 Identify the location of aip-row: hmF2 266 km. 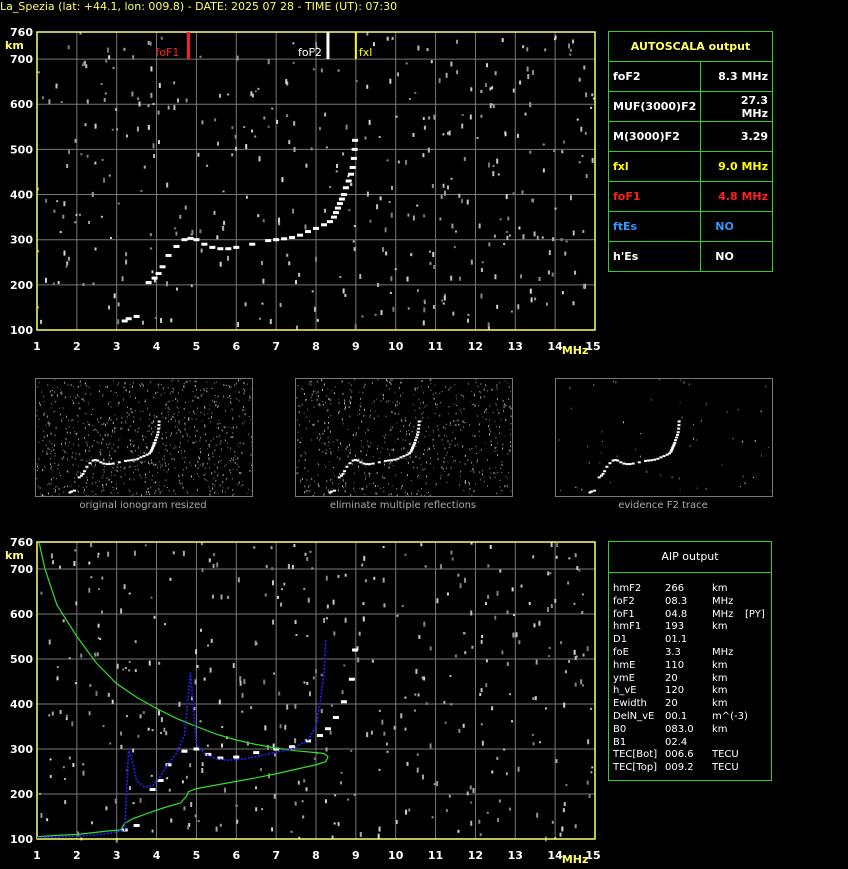
(690, 589).